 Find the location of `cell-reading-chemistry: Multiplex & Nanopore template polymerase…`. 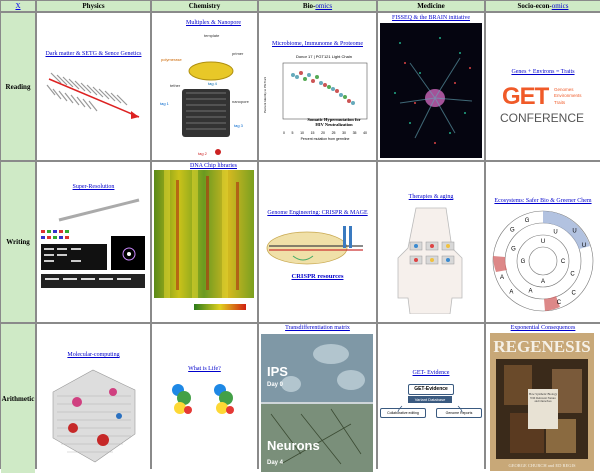

cell-reading-chemistry: Multiplex & Nanopore template polymerase… is located at coordinates (204, 86).